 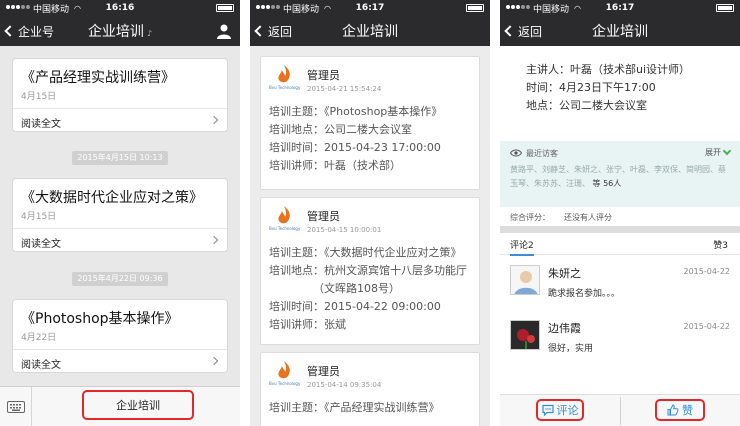 I want to click on article-card: 《产品经理实战训练营》 4月15日 阅读全文, so click(x=120, y=95).